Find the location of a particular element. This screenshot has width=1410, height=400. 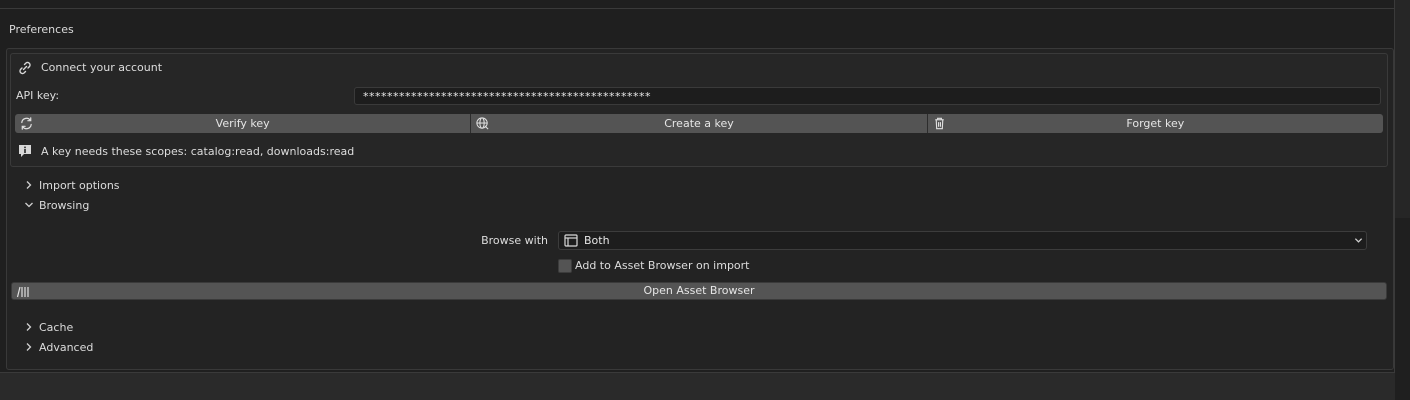

cache-label: Cache is located at coordinates (56, 327).